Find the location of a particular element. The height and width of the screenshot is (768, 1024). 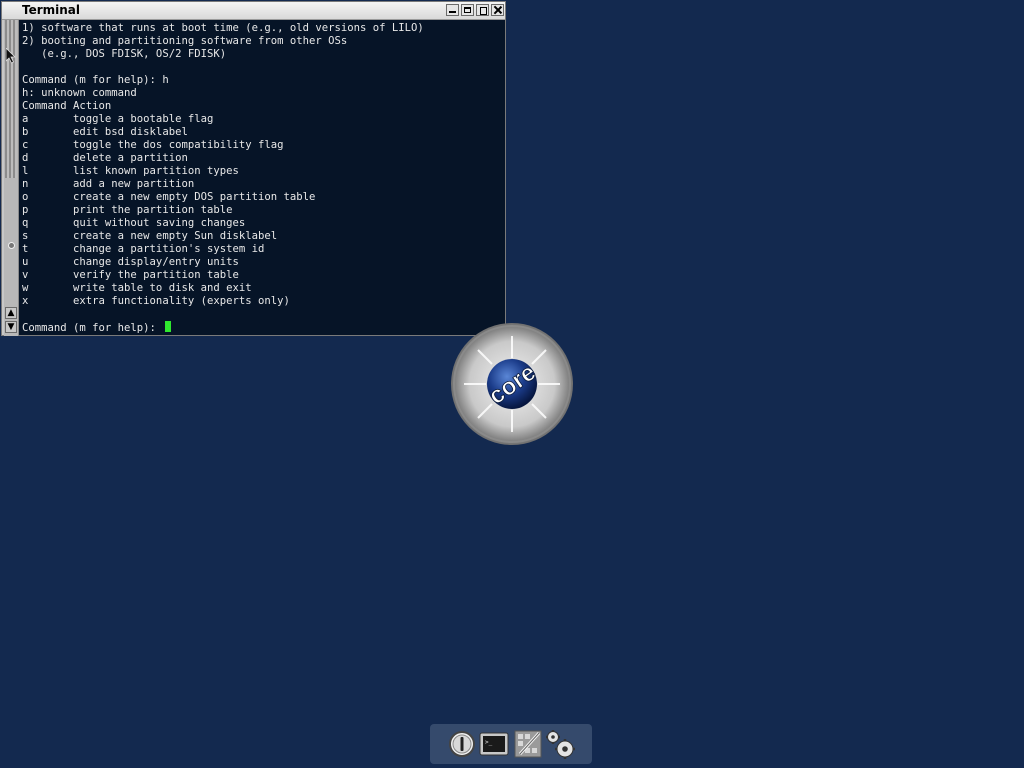

terminal-line: w write table to disk and exit is located at coordinates (137, 288).